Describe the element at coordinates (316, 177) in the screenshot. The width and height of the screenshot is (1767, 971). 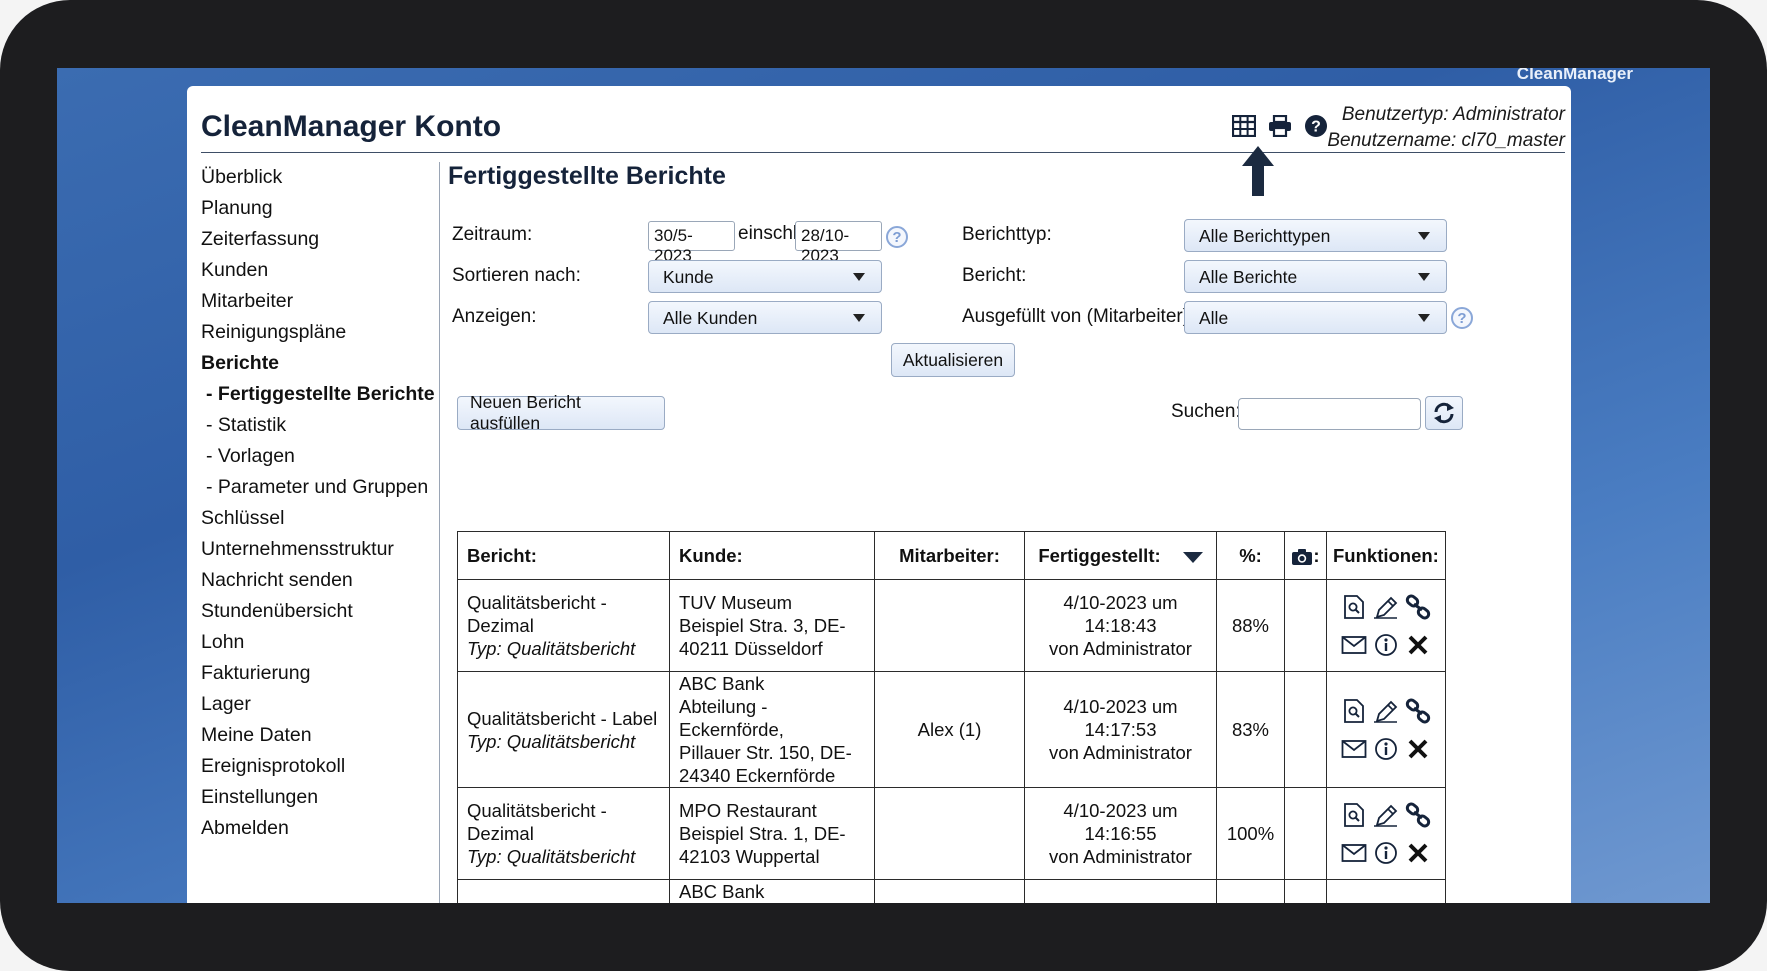
I see `sidebar-item-ueberblick: Überblick` at that location.